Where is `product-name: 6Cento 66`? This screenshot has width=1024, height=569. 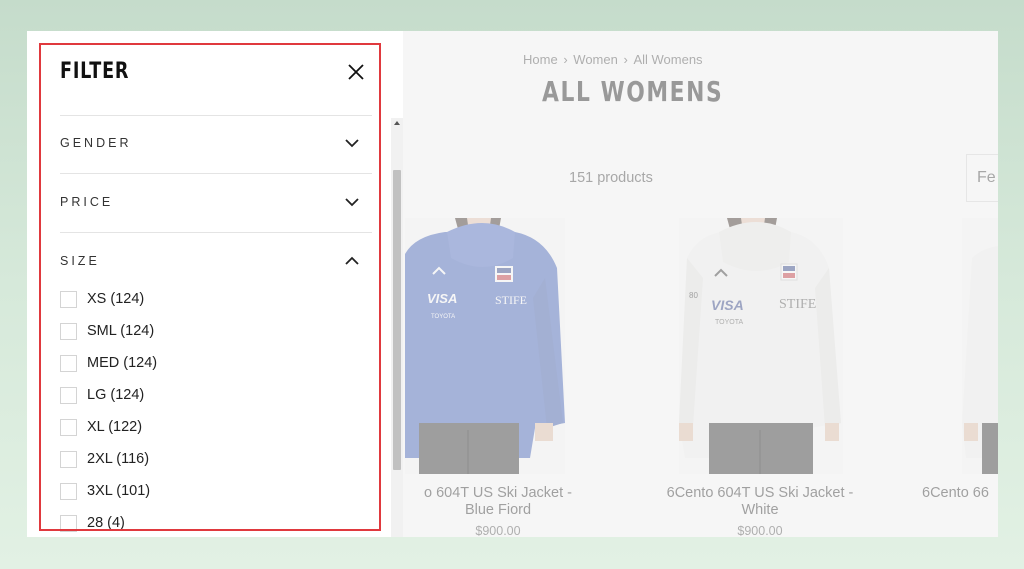 product-name: 6Cento 66 is located at coordinates (955, 493).